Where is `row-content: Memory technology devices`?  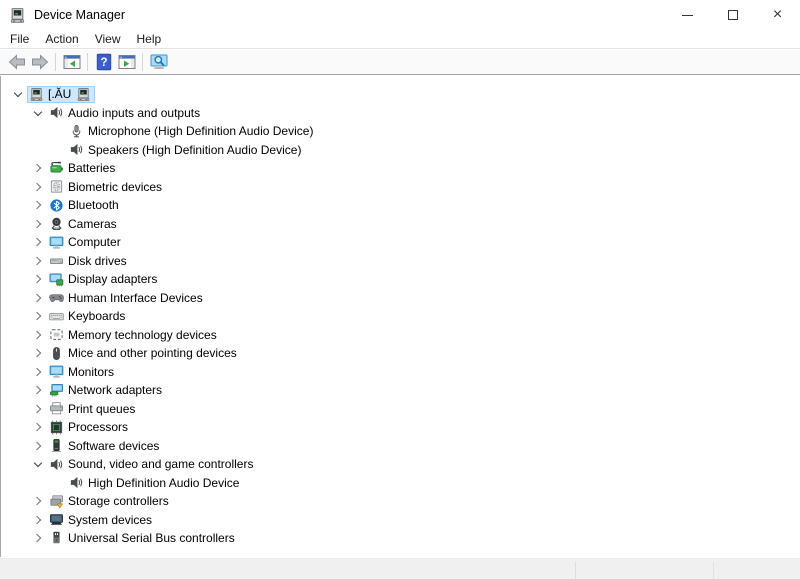 row-content: Memory technology devices is located at coordinates (134, 335).